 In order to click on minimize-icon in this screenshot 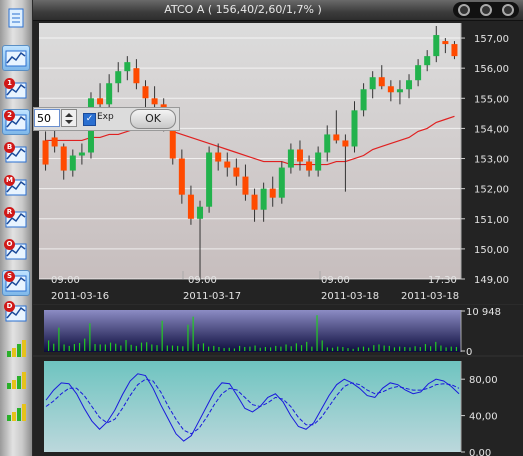, I will do `click(464, 10)`.